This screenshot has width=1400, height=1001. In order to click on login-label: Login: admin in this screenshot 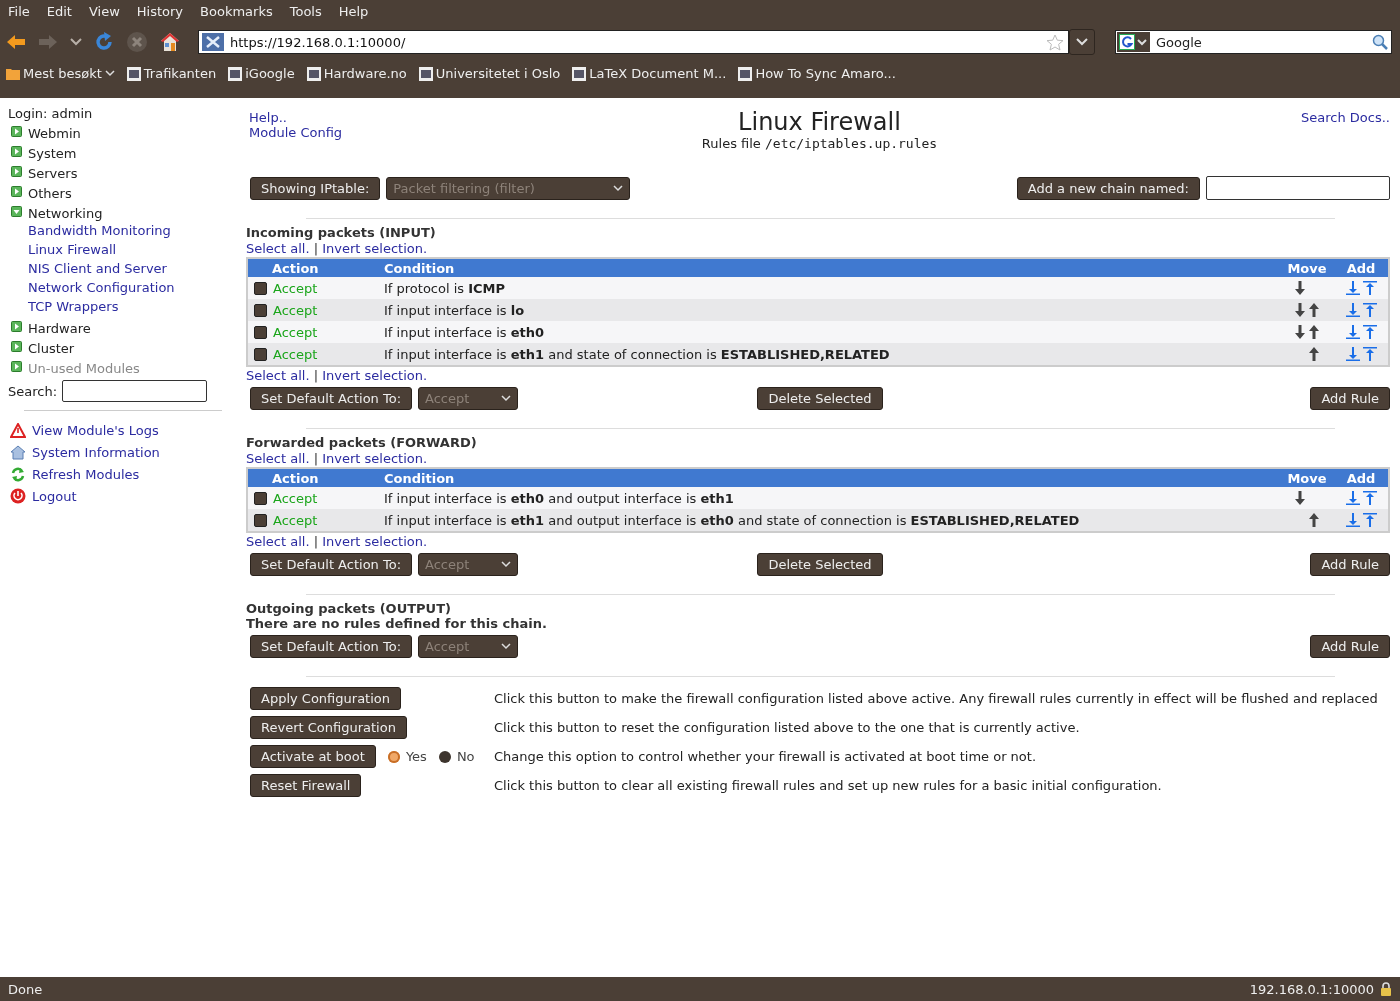, I will do `click(51, 113)`.